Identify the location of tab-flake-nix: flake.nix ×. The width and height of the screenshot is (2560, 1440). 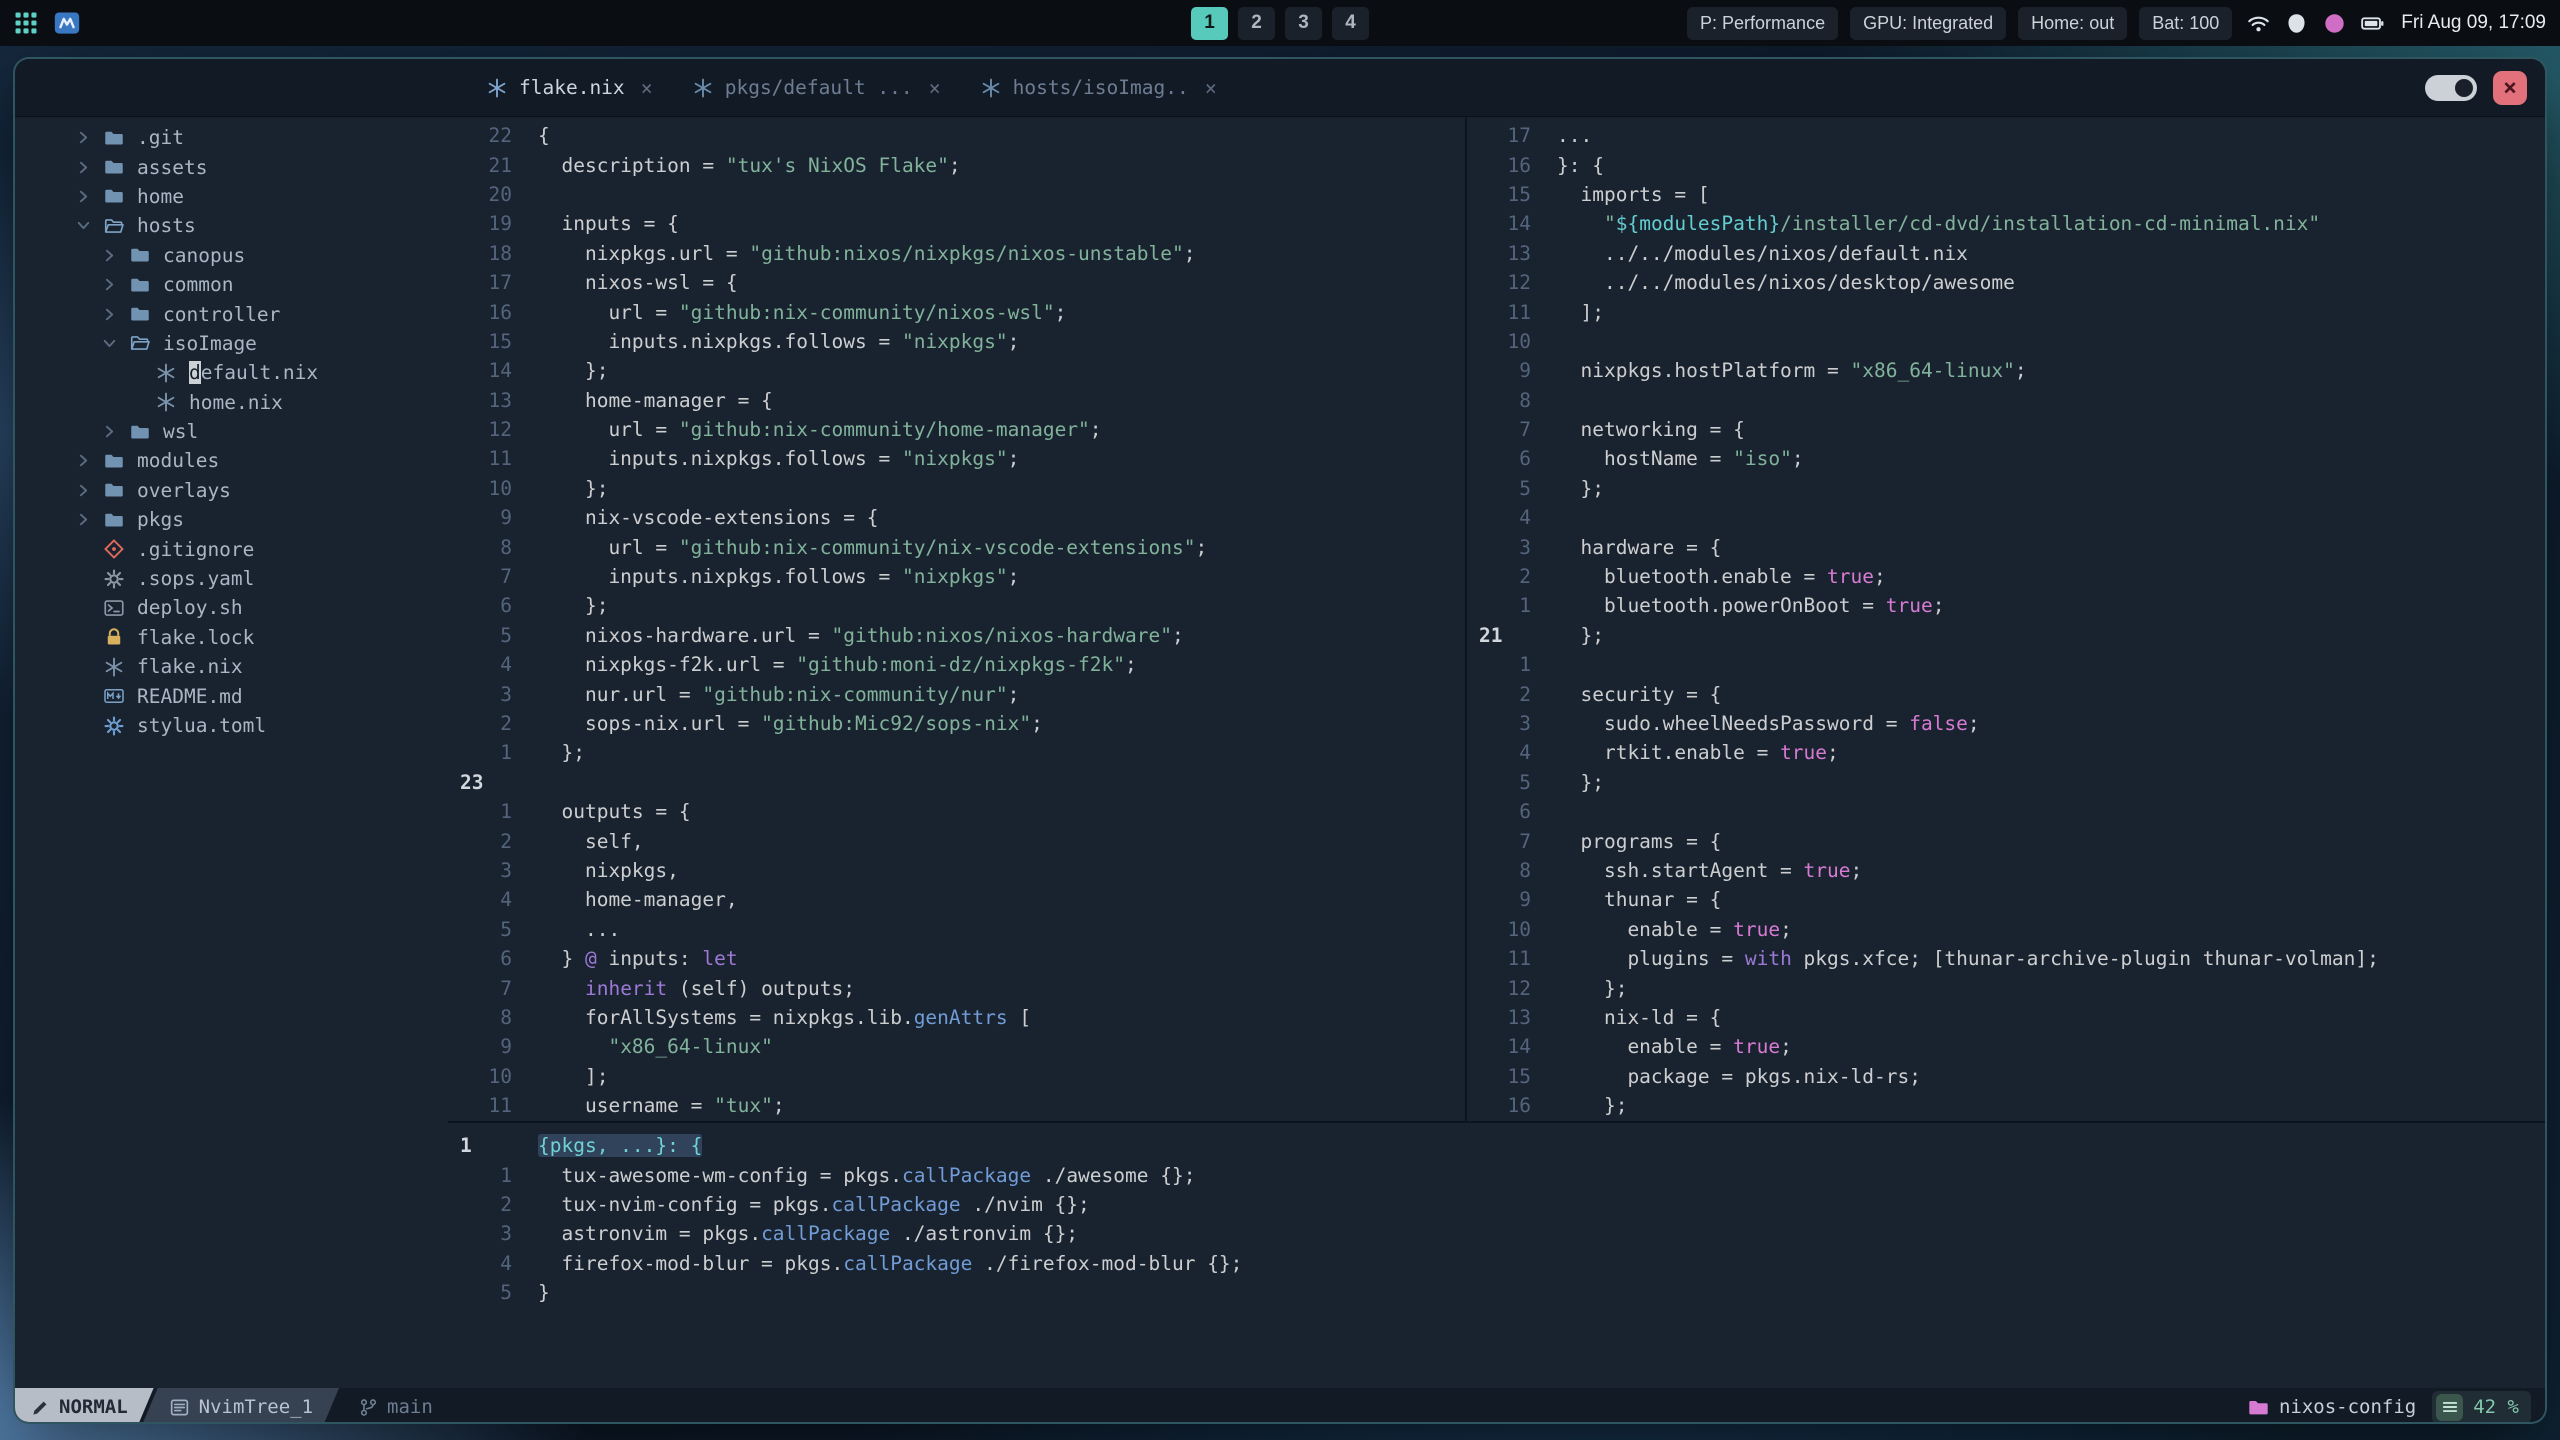
(570, 87).